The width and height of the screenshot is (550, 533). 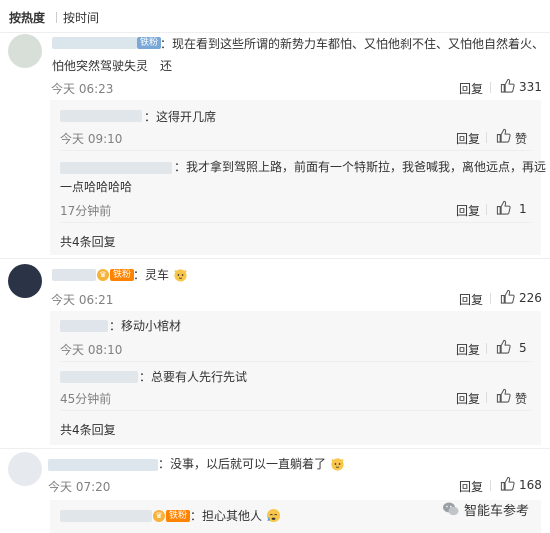 I want to click on like-count: 5, so click(x=523, y=348).